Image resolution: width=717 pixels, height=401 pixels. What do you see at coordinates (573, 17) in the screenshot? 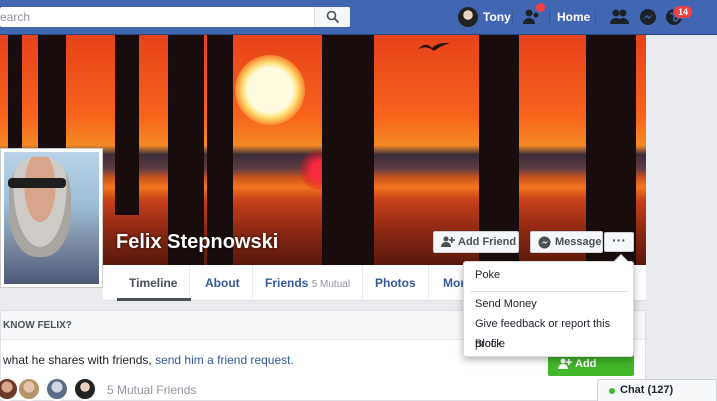
I see `home-link: Home` at bounding box center [573, 17].